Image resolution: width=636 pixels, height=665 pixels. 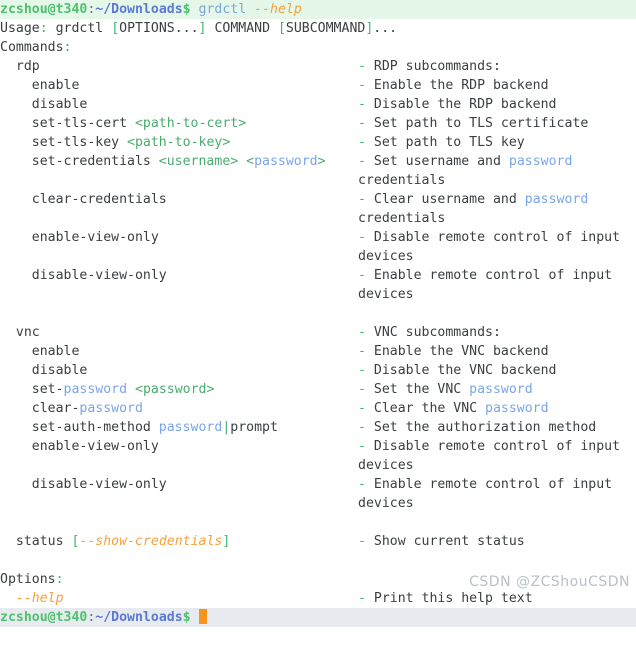 What do you see at coordinates (318, 47) in the screenshot?
I see `commands-header: Commands:` at bounding box center [318, 47].